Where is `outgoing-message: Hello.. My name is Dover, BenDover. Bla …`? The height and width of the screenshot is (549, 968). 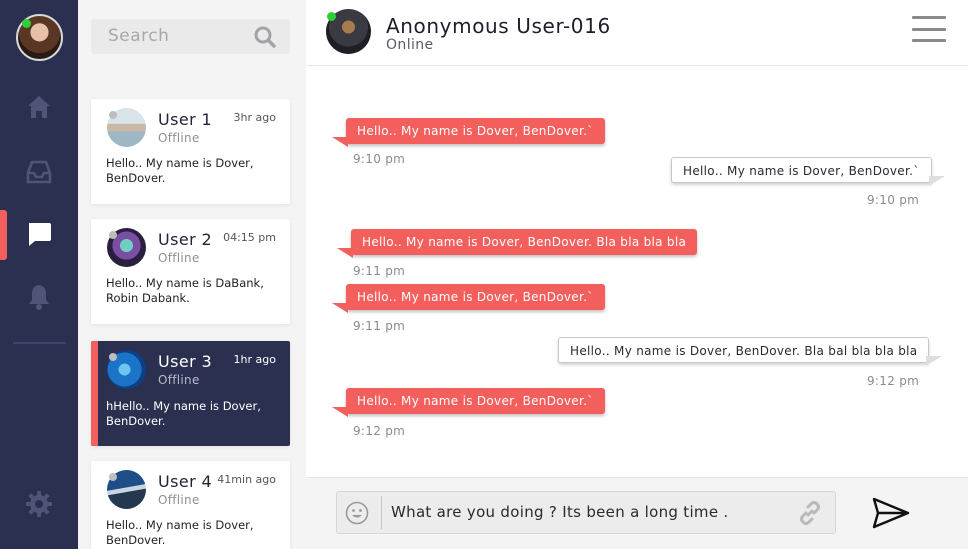 outgoing-message: Hello.. My name is Dover, BenDover. Bla … is located at coordinates (750, 351).